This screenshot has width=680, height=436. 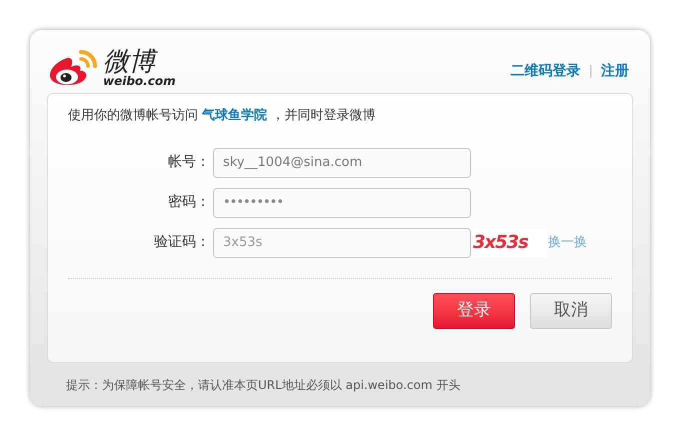 I want to click on field-label: 验证码：, so click(x=182, y=242).